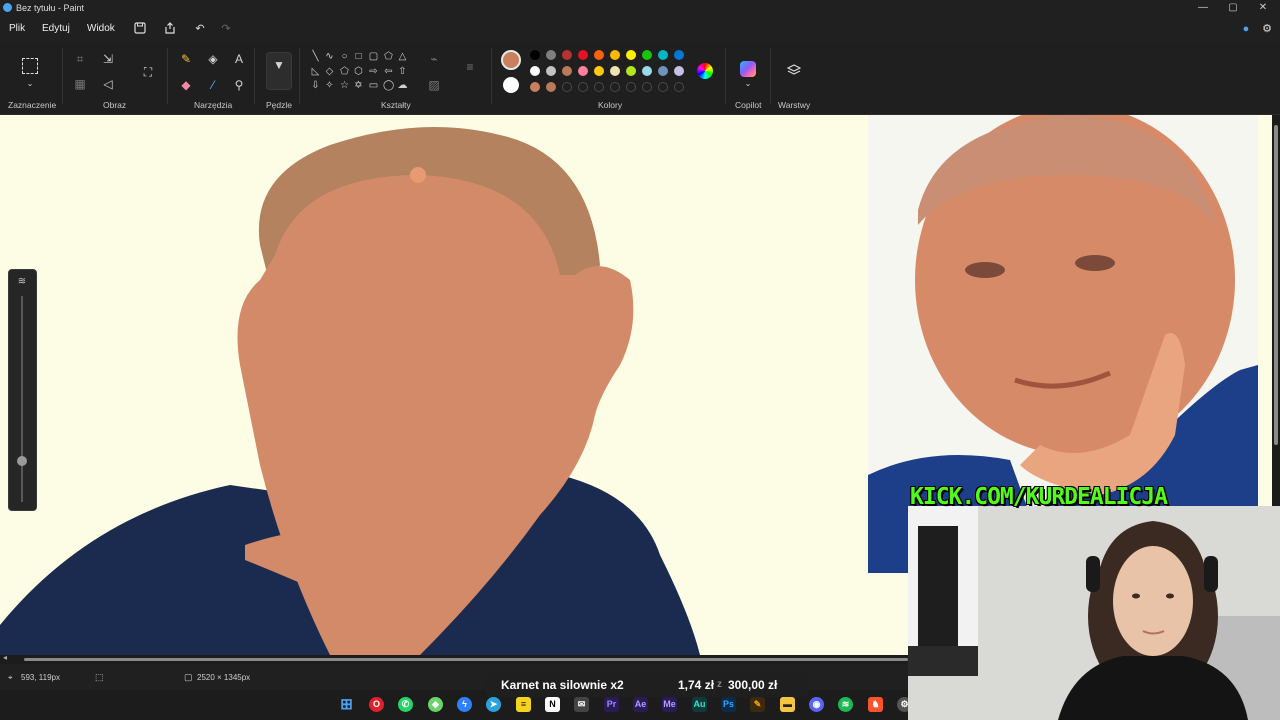 The image size is (1280, 720). I want to click on secondary-color-swatch, so click(511, 85).